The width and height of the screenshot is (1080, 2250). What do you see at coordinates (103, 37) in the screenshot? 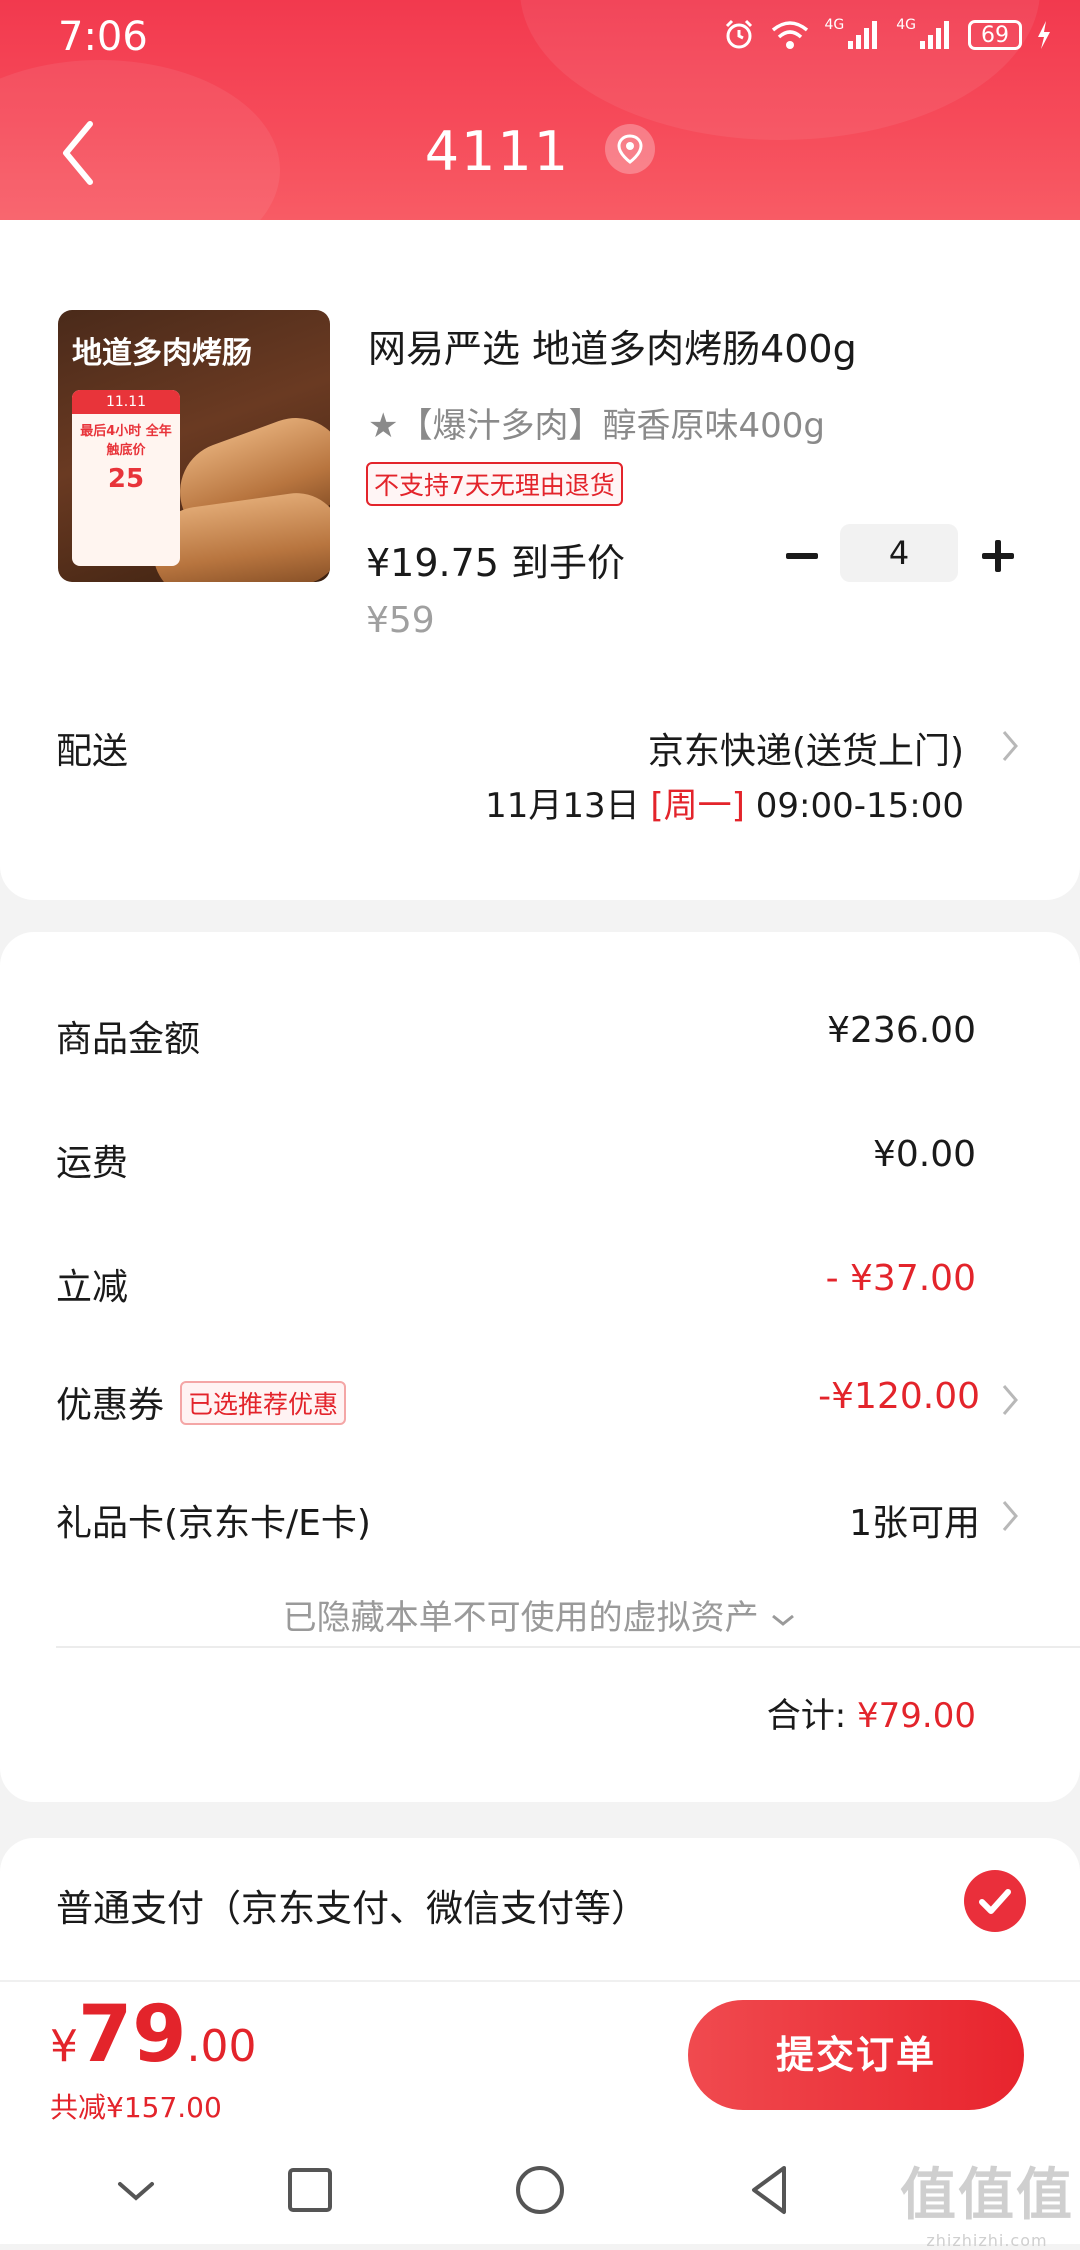
I see `status-time: 7:06` at bounding box center [103, 37].